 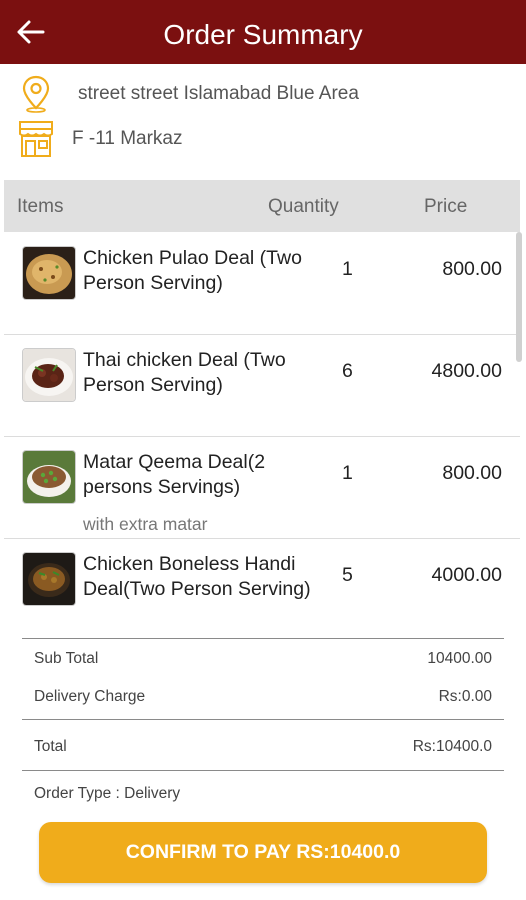 What do you see at coordinates (36, 139) in the screenshot?
I see `store-icon` at bounding box center [36, 139].